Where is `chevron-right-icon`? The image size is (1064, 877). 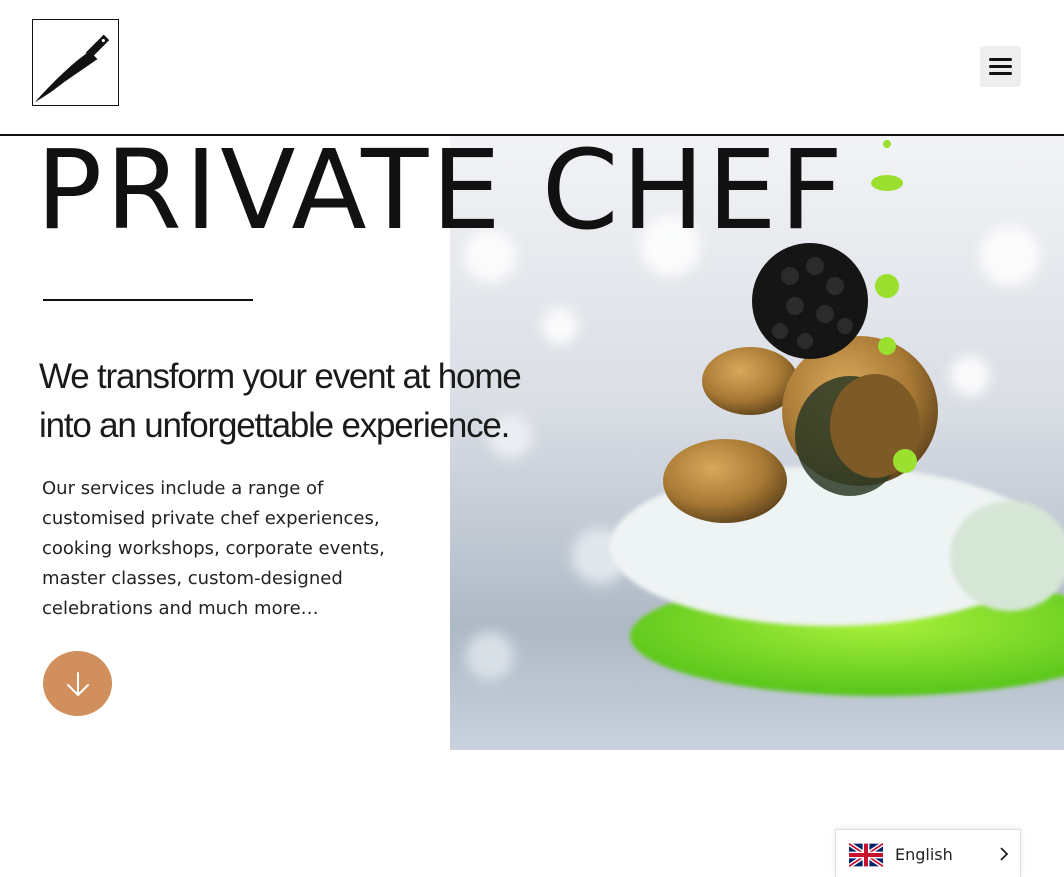 chevron-right-icon is located at coordinates (1004, 854).